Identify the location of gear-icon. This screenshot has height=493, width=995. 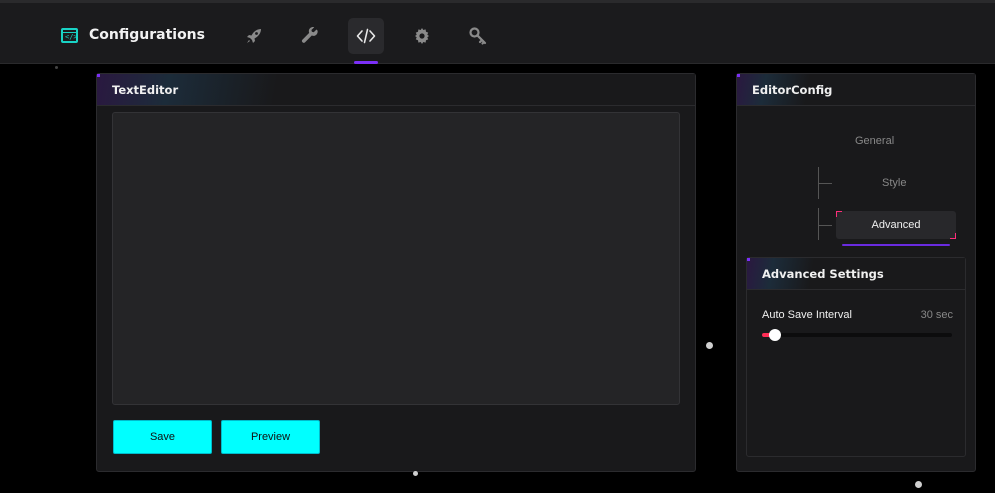
(422, 36).